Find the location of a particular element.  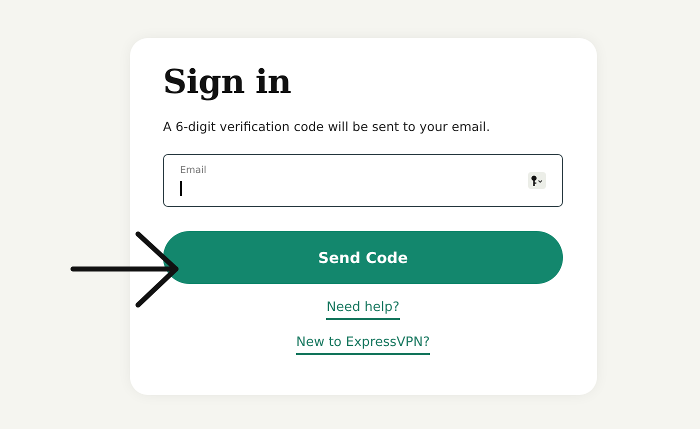

email-field: Email is located at coordinates (363, 180).